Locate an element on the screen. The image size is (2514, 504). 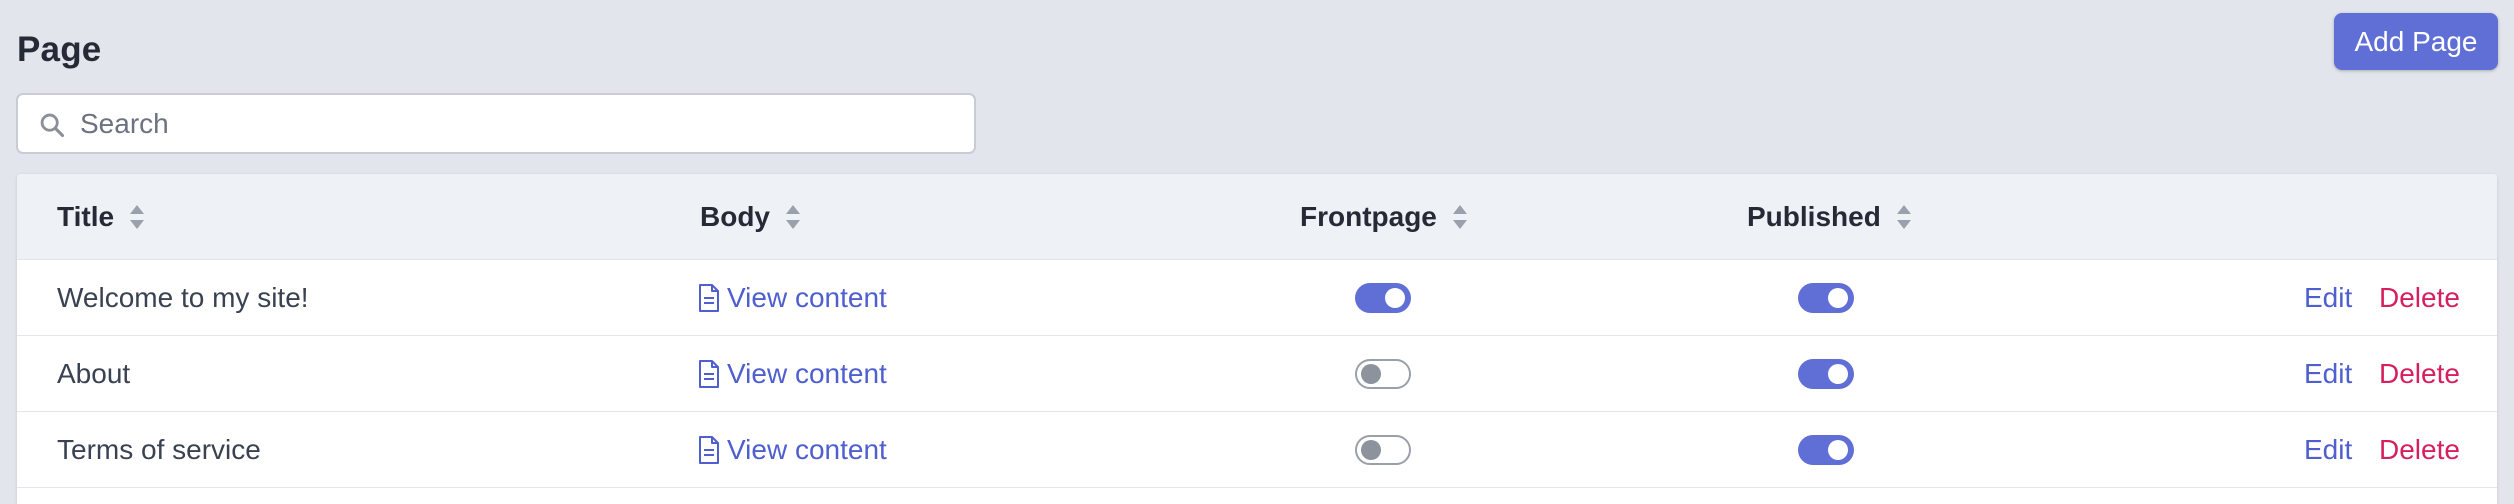
row-title: About is located at coordinates (94, 373).